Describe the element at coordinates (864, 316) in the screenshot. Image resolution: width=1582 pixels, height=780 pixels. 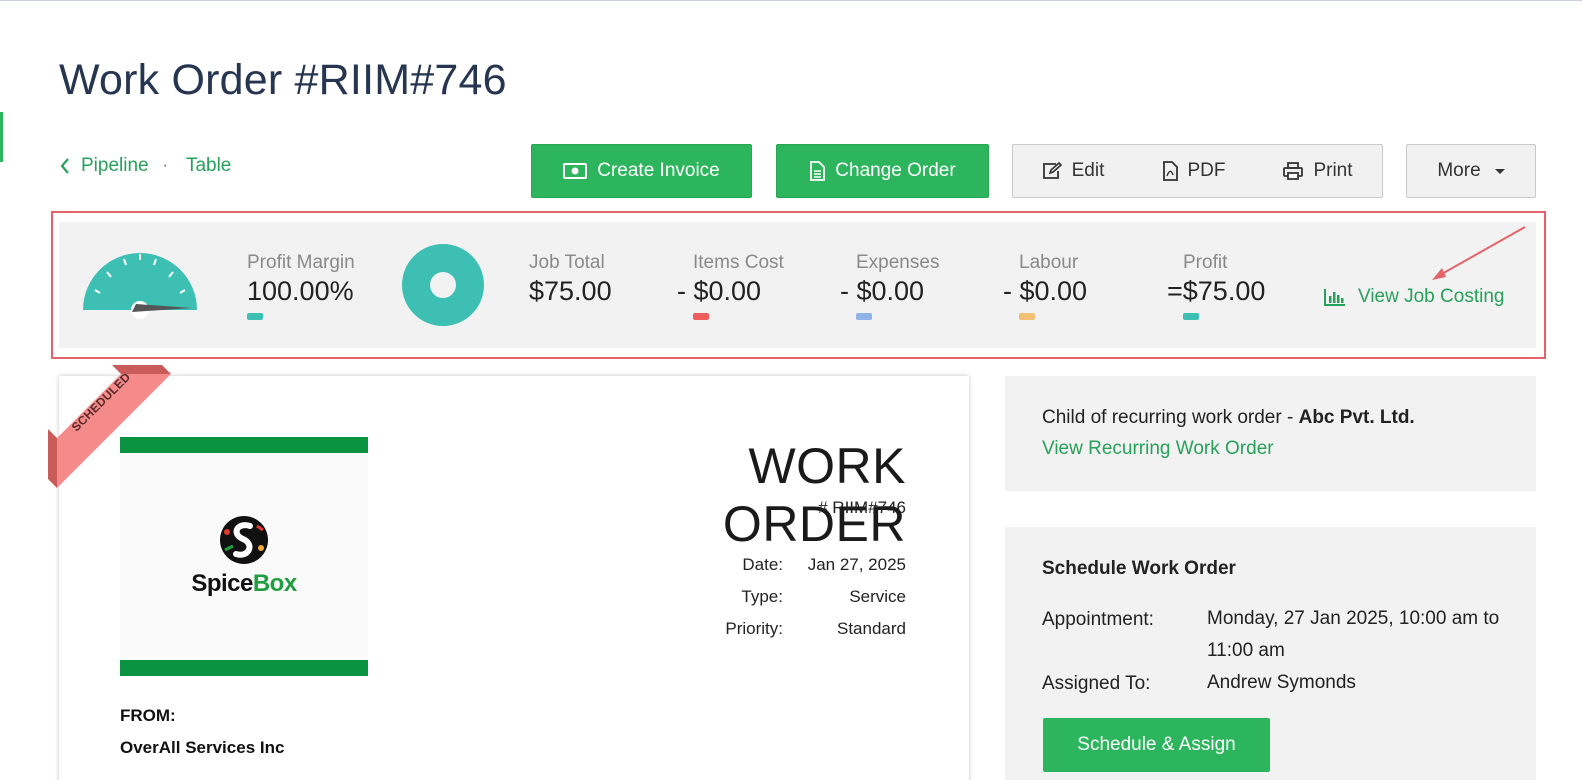
I see `expenses-swatch` at that location.